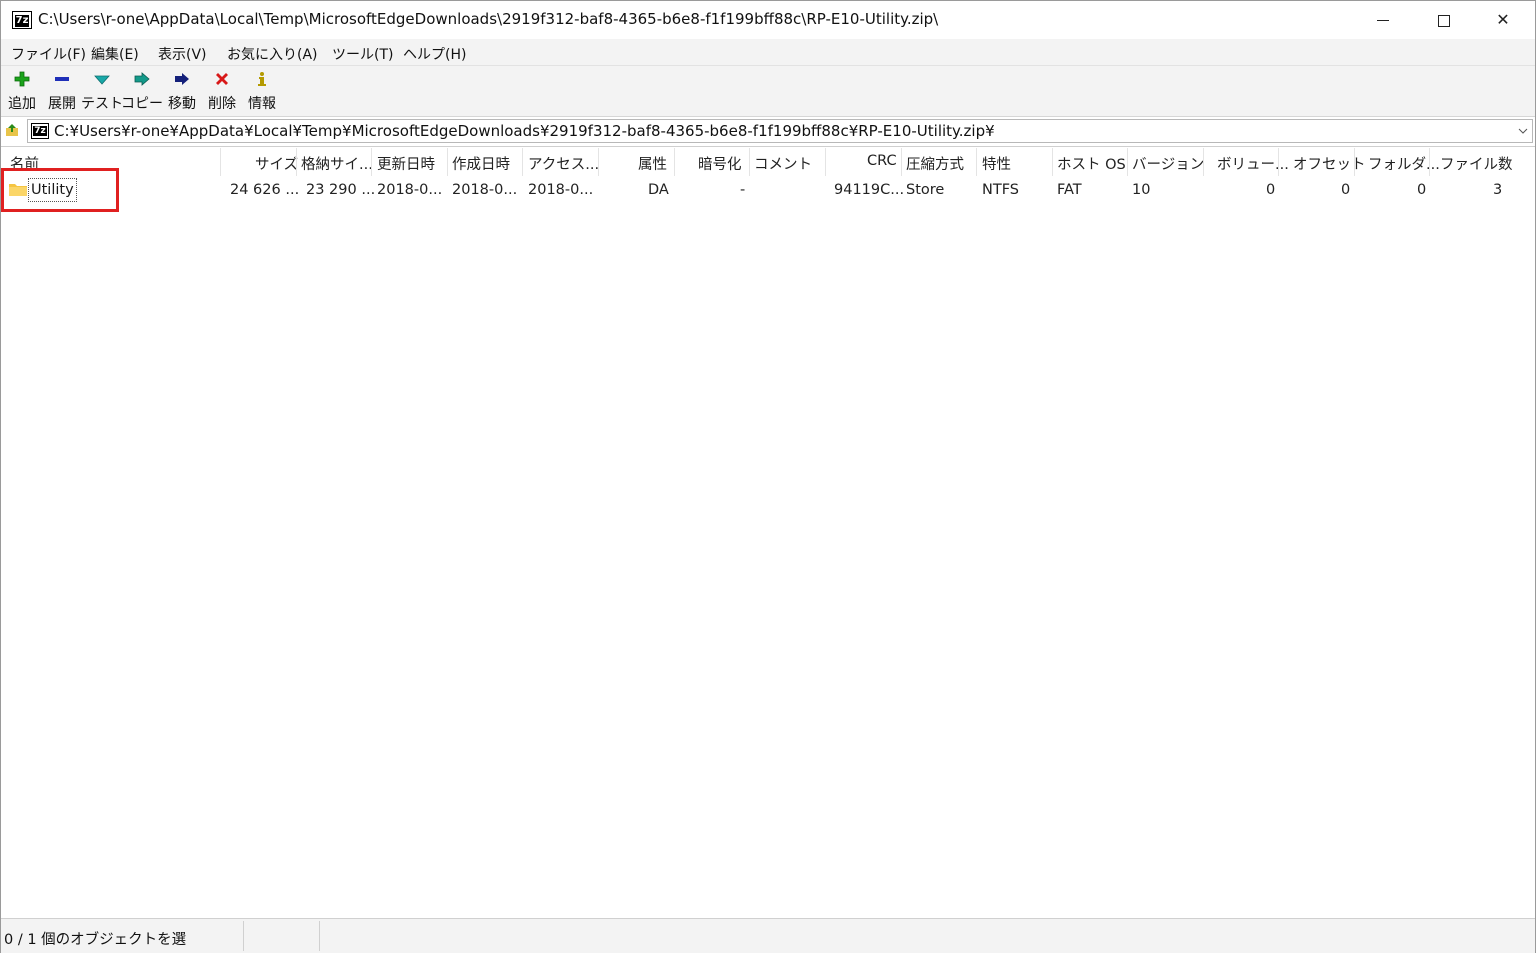  Describe the element at coordinates (102, 80) in the screenshot. I see `check-icon` at that location.